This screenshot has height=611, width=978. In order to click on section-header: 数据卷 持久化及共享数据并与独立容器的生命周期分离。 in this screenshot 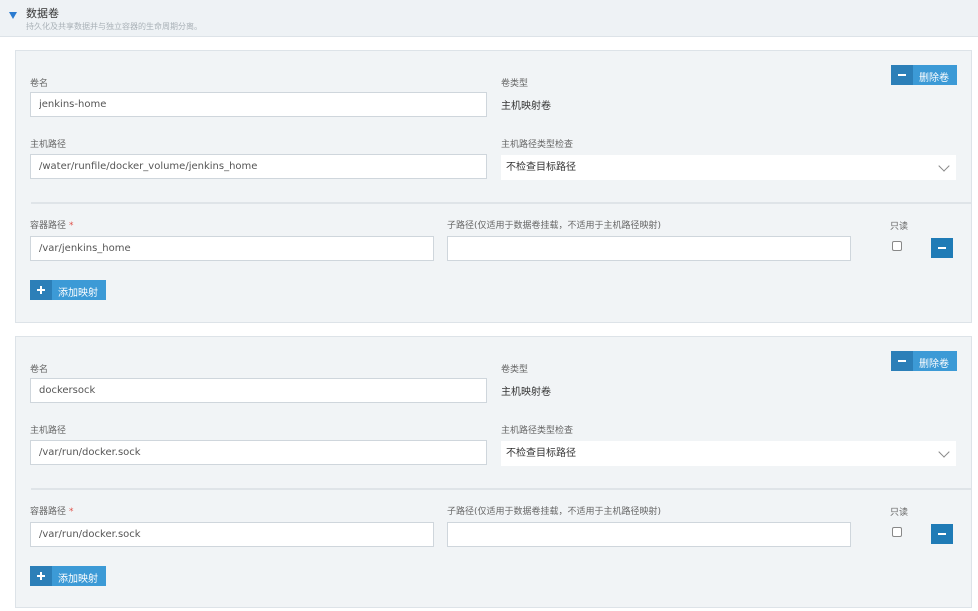, I will do `click(489, 18)`.